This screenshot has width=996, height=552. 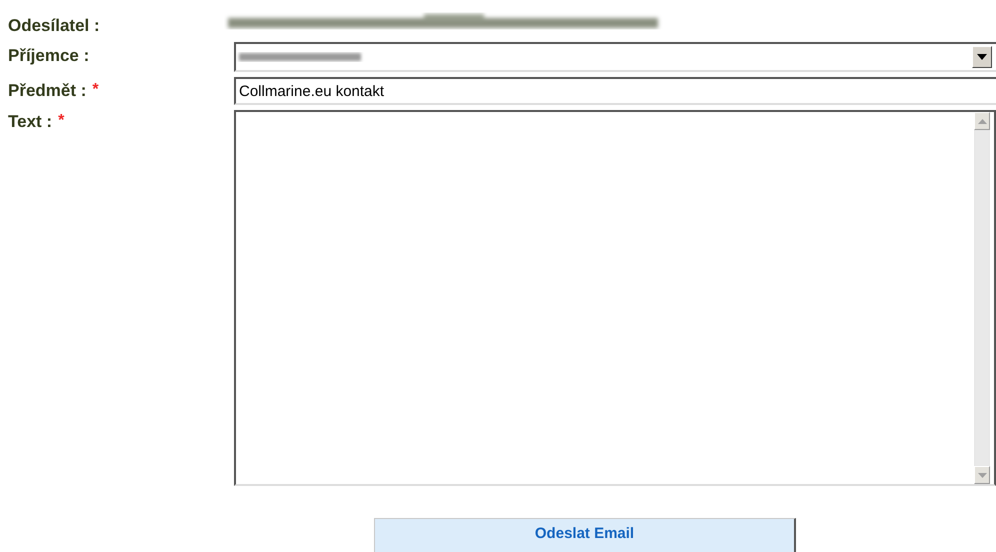 I want to click on recipient-dropdown, so click(x=615, y=57).